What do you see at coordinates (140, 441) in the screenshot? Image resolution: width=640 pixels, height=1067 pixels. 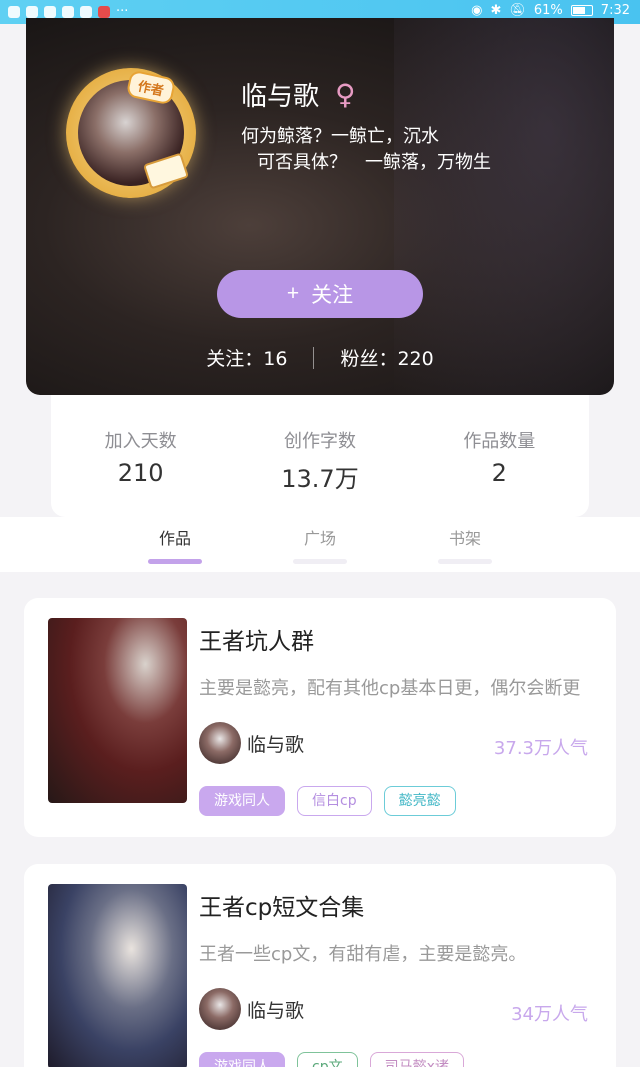 I see `stat-label: 加入天数` at bounding box center [140, 441].